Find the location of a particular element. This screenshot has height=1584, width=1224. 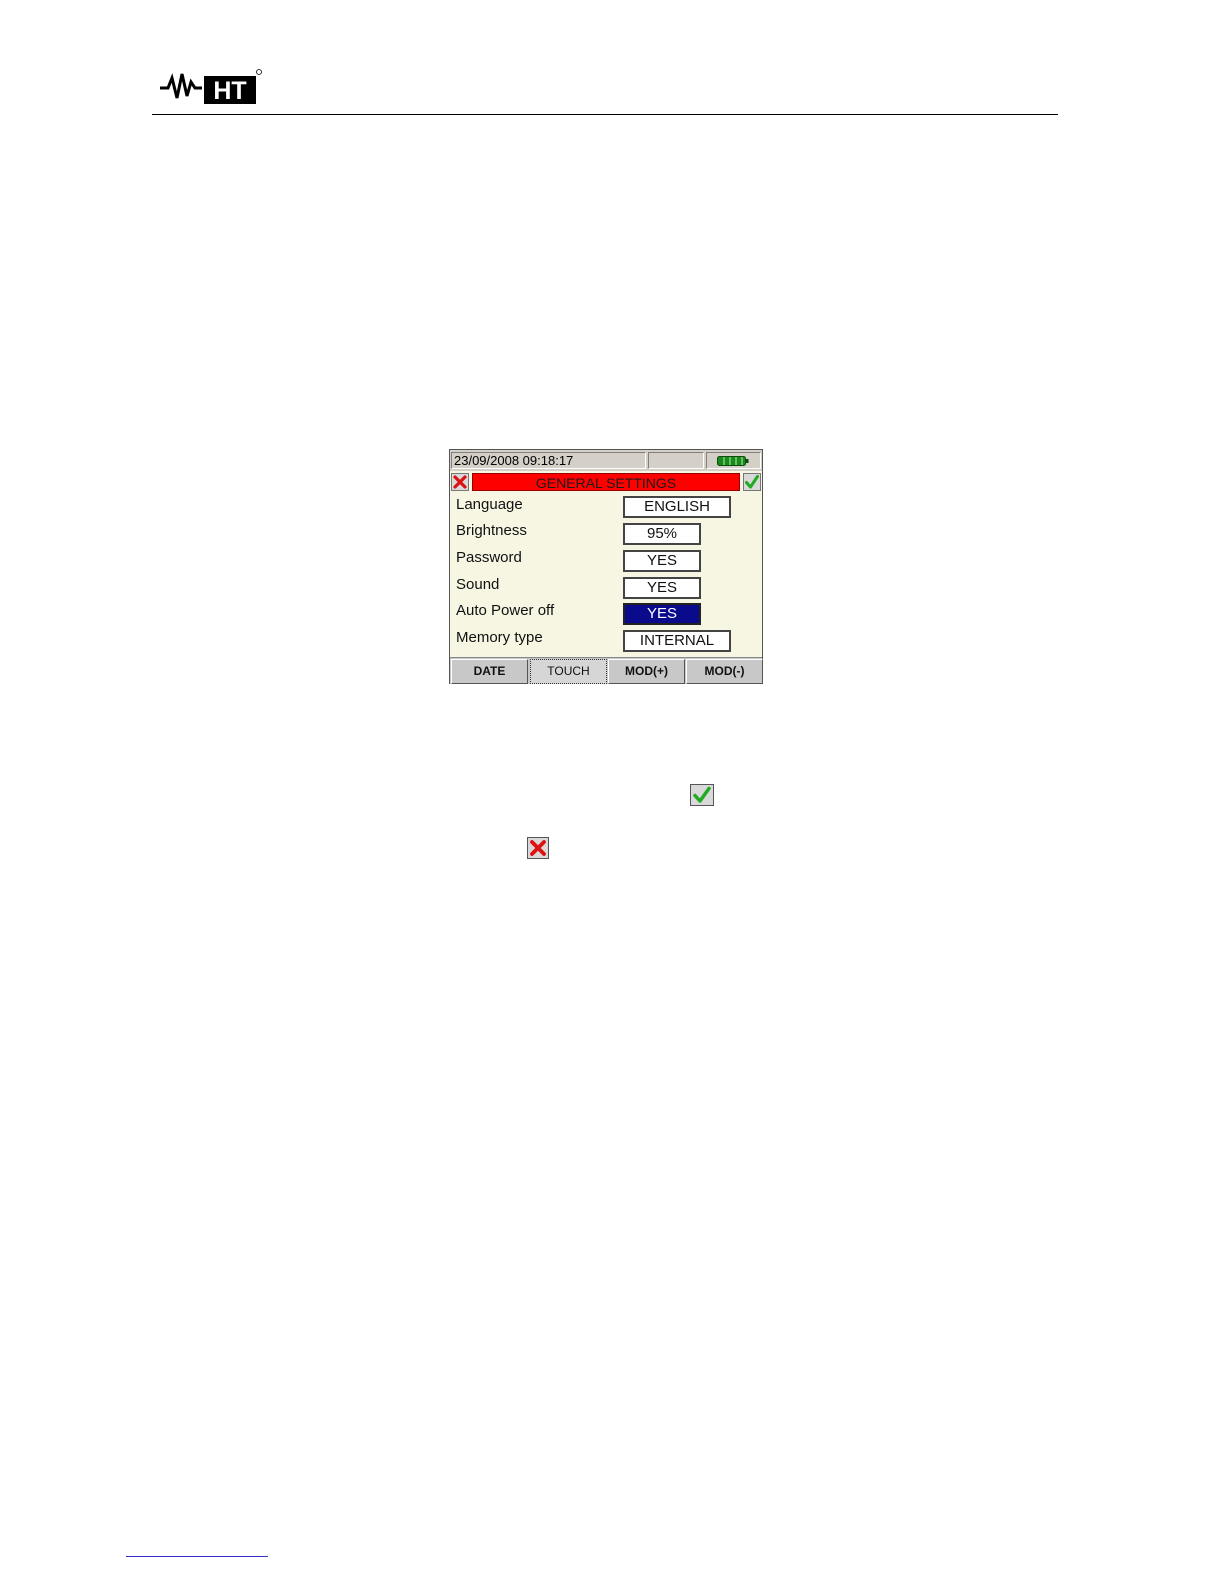

screen-title: GENERAL SETTINGS is located at coordinates (606, 482).